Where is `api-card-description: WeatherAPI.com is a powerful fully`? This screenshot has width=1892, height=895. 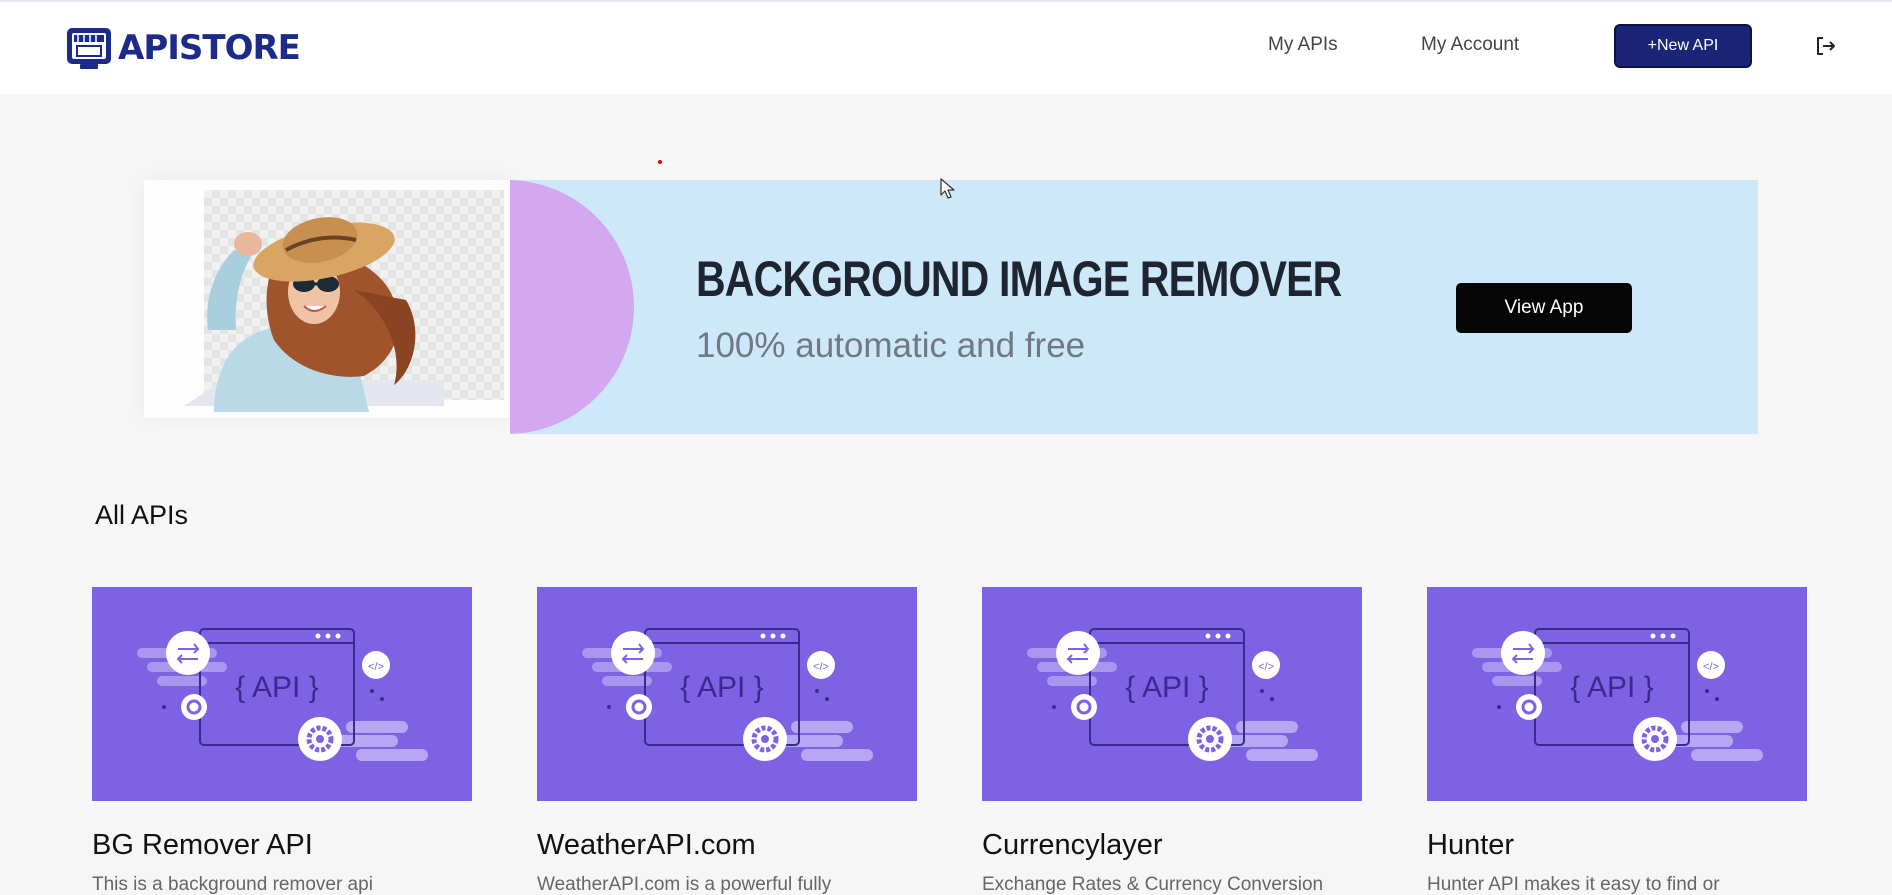
api-card-description: WeatherAPI.com is a powerful fully is located at coordinates (684, 884).